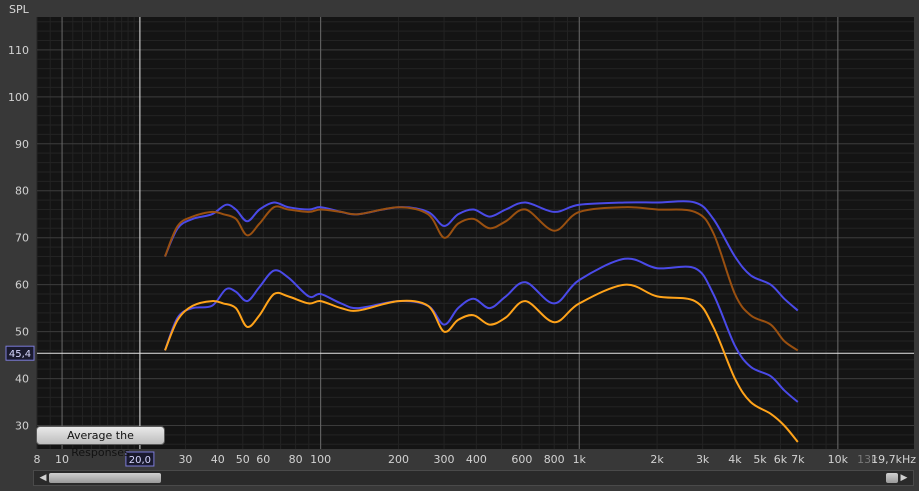  I want to click on x-tick-label: 80, so click(296, 459).